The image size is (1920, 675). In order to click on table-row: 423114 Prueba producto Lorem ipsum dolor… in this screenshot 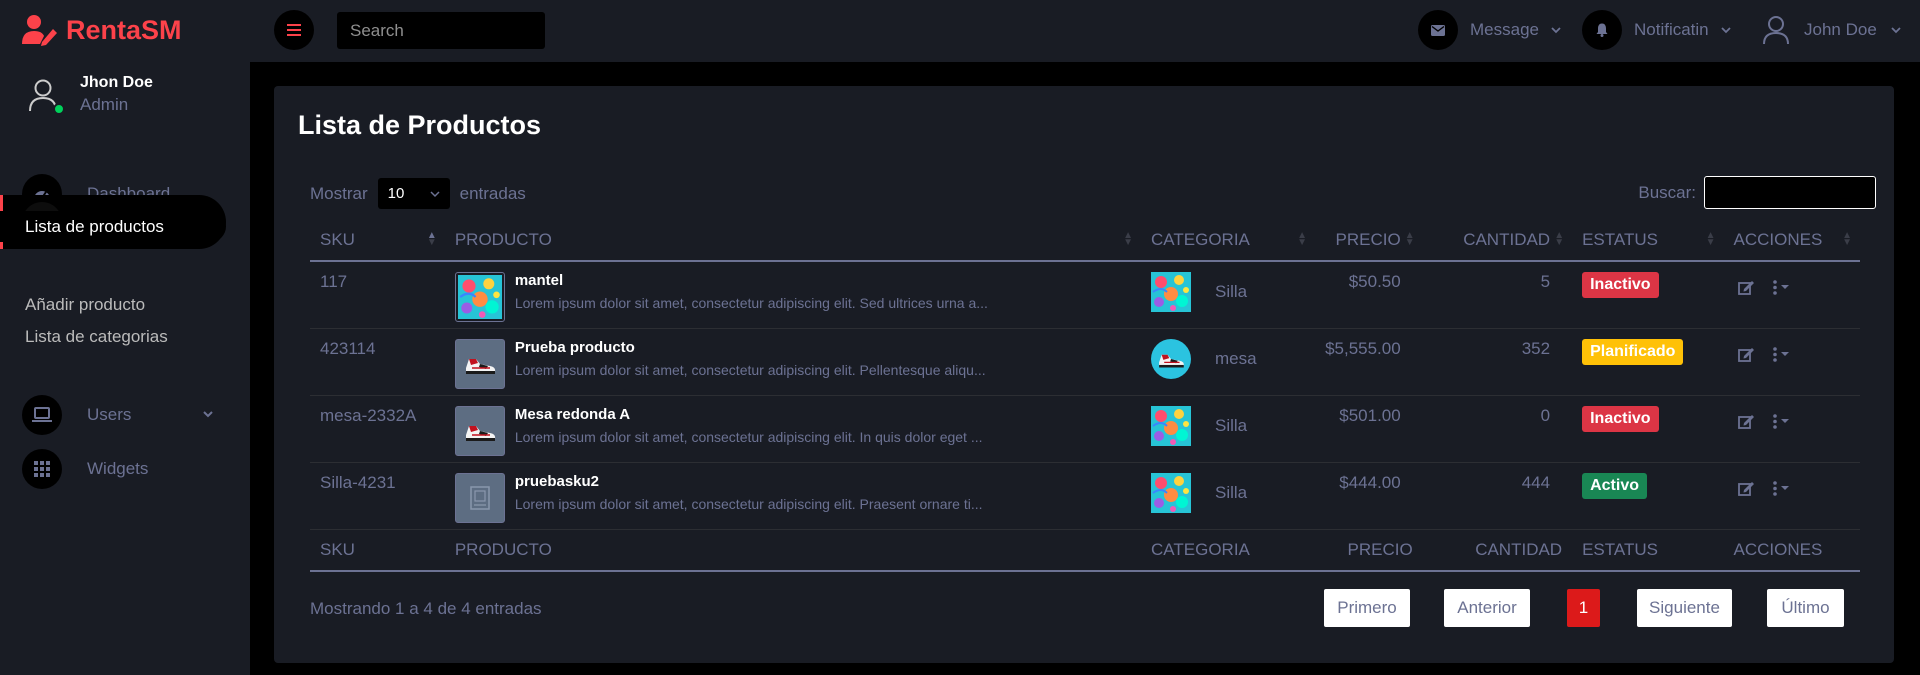, I will do `click(1085, 361)`.